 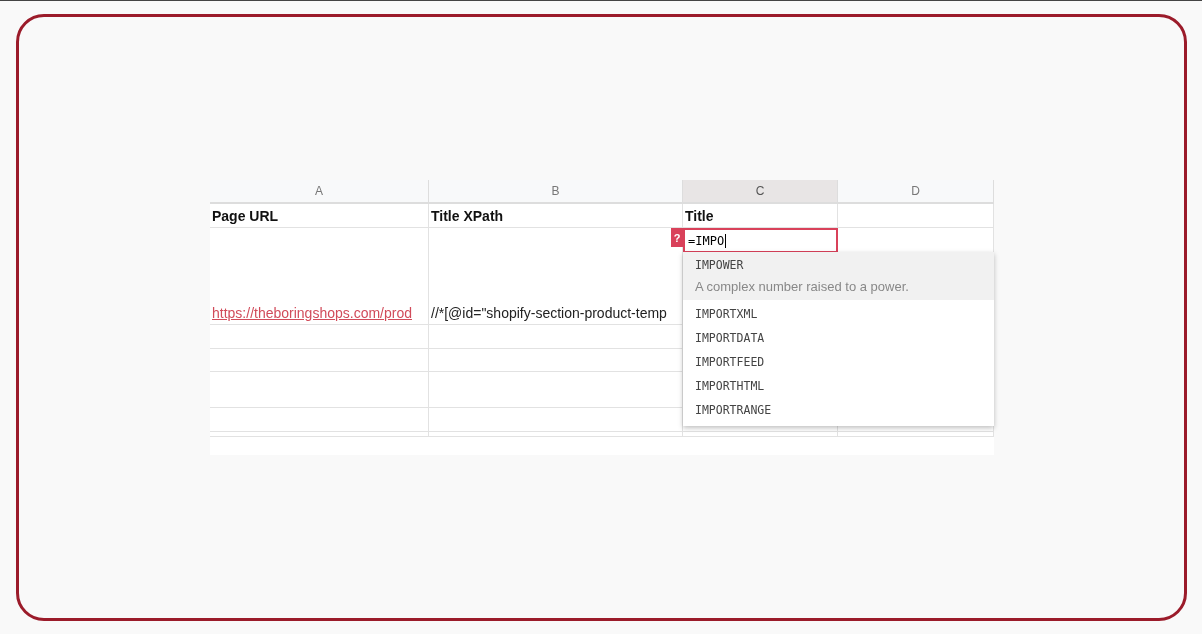 I want to click on table-cell: //*[@id="shopify-section-product-temp, so click(x=549, y=313).